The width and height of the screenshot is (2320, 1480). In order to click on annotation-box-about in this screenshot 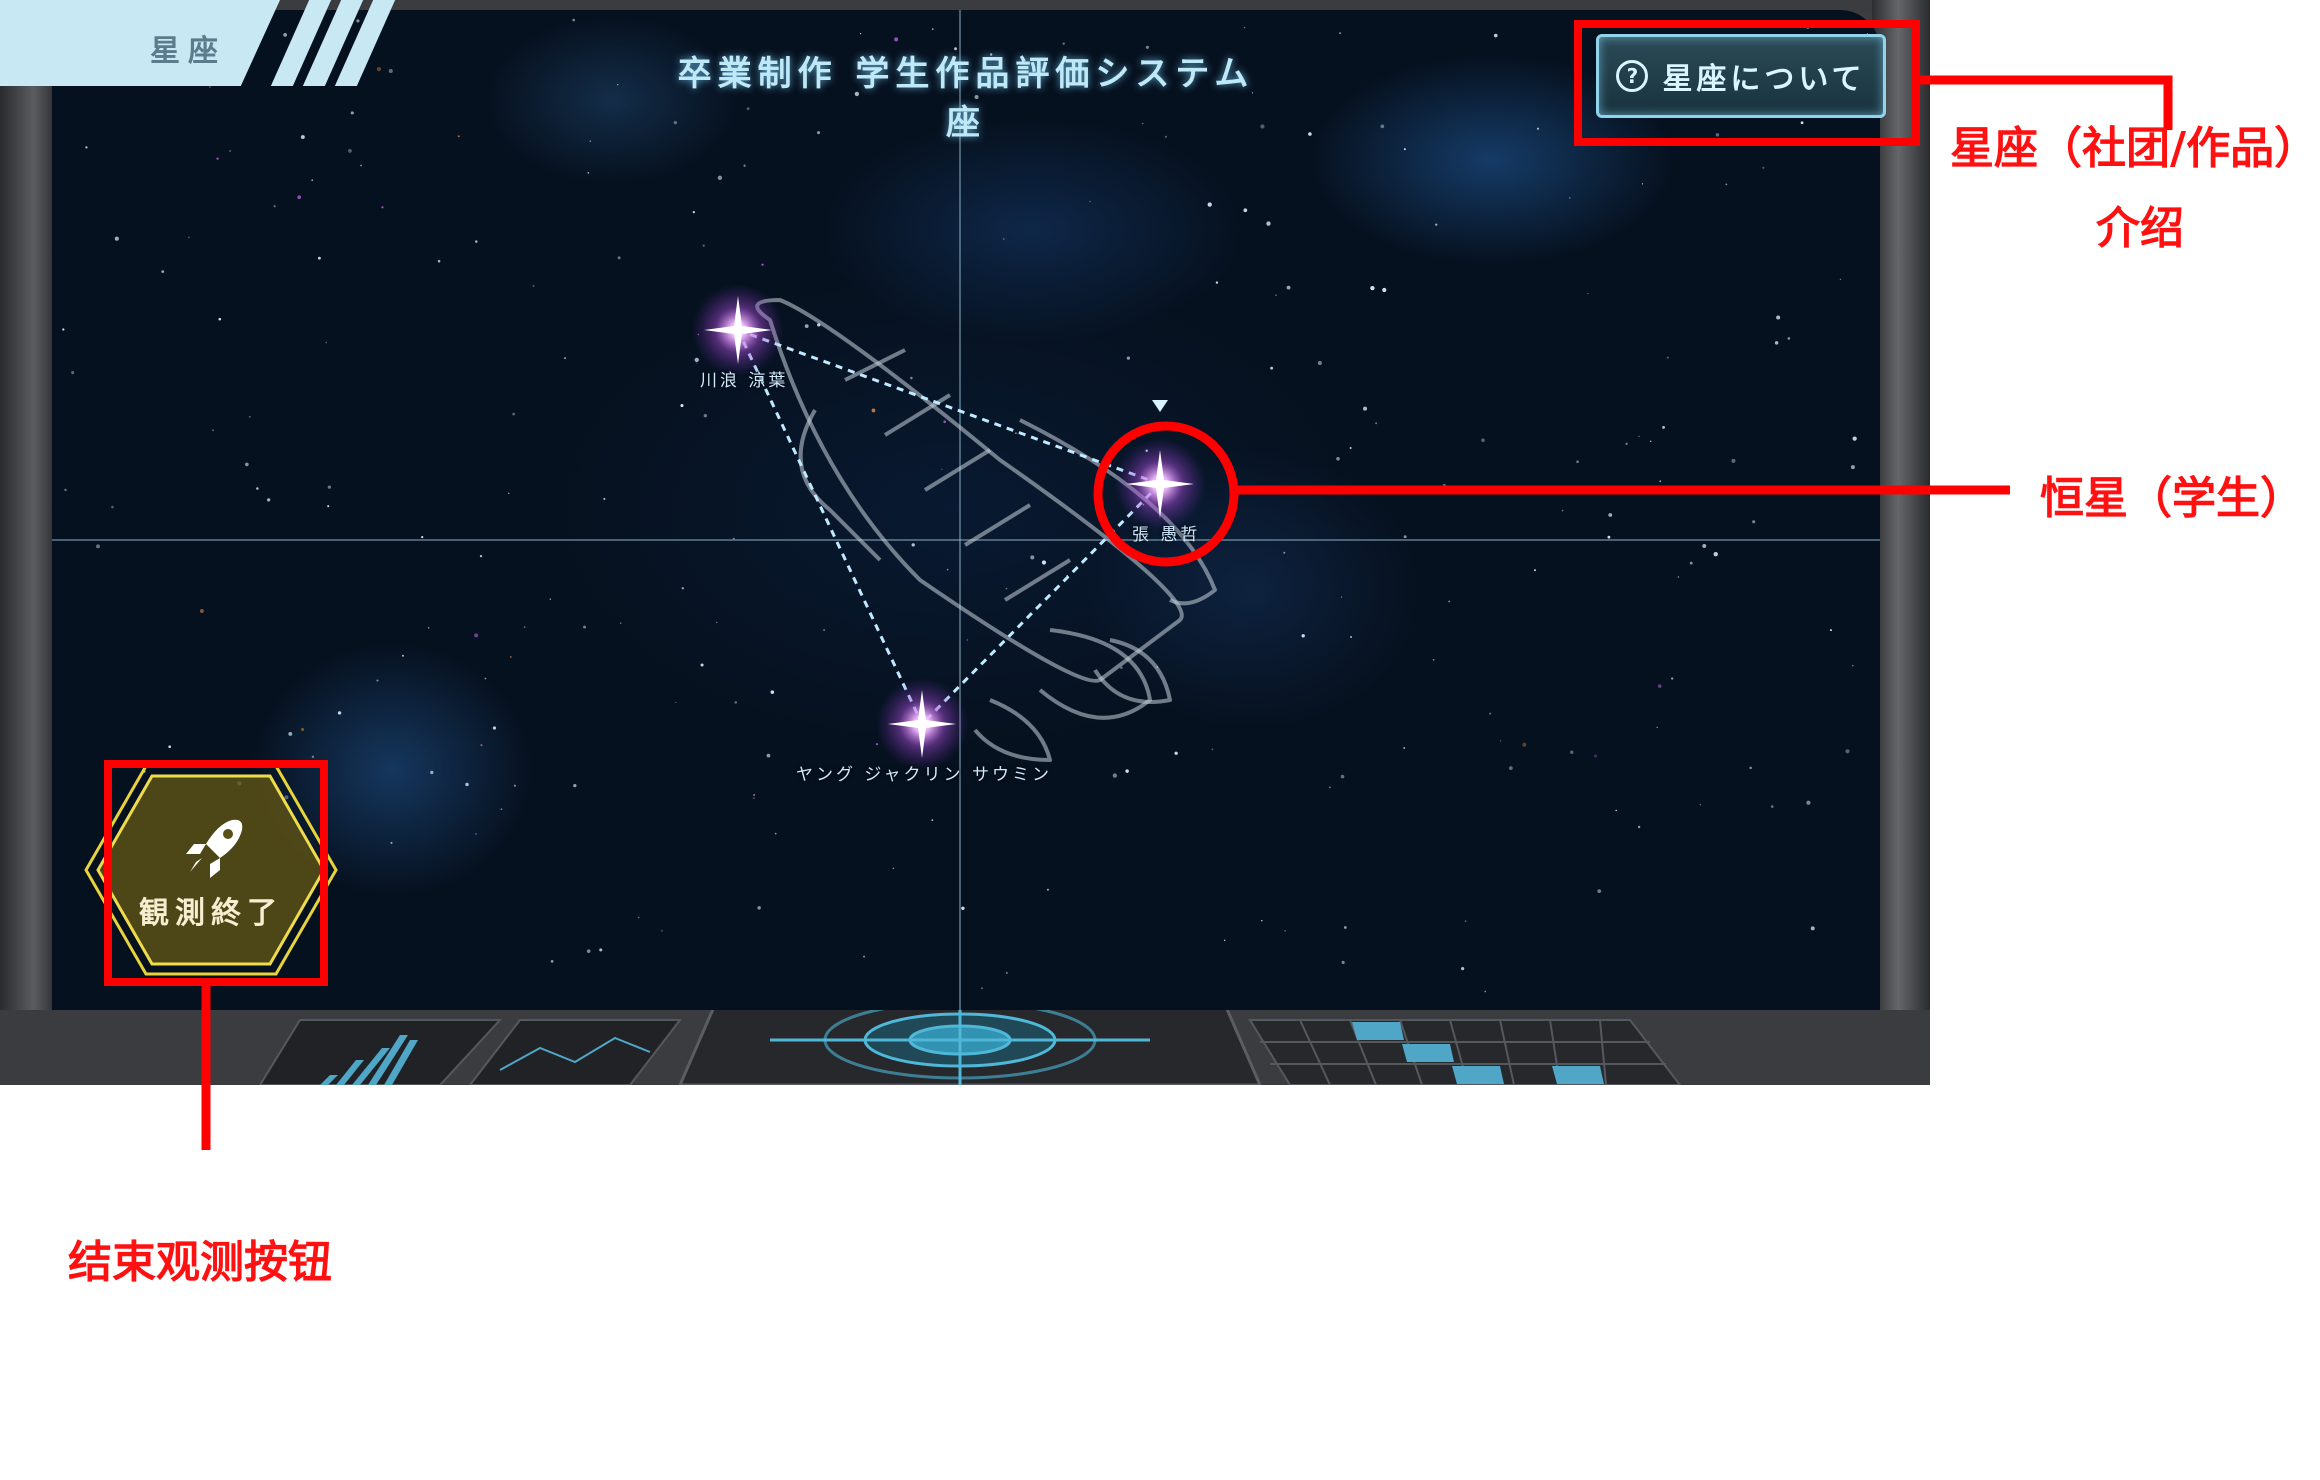, I will do `click(1747, 83)`.